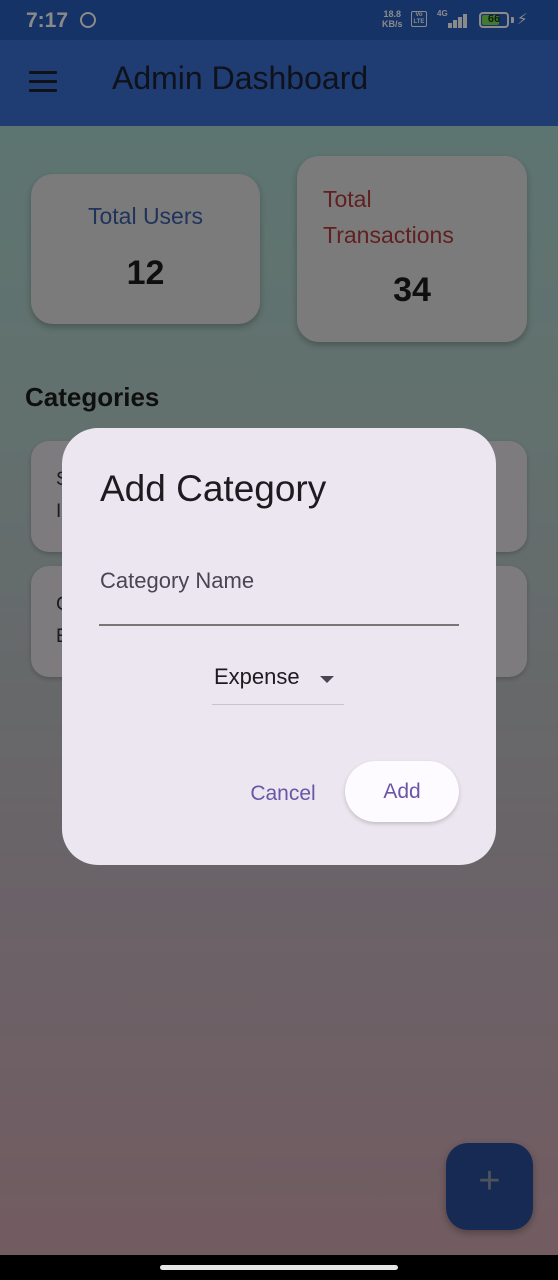 This screenshot has width=558, height=1280. I want to click on home-handle, so click(279, 1267).